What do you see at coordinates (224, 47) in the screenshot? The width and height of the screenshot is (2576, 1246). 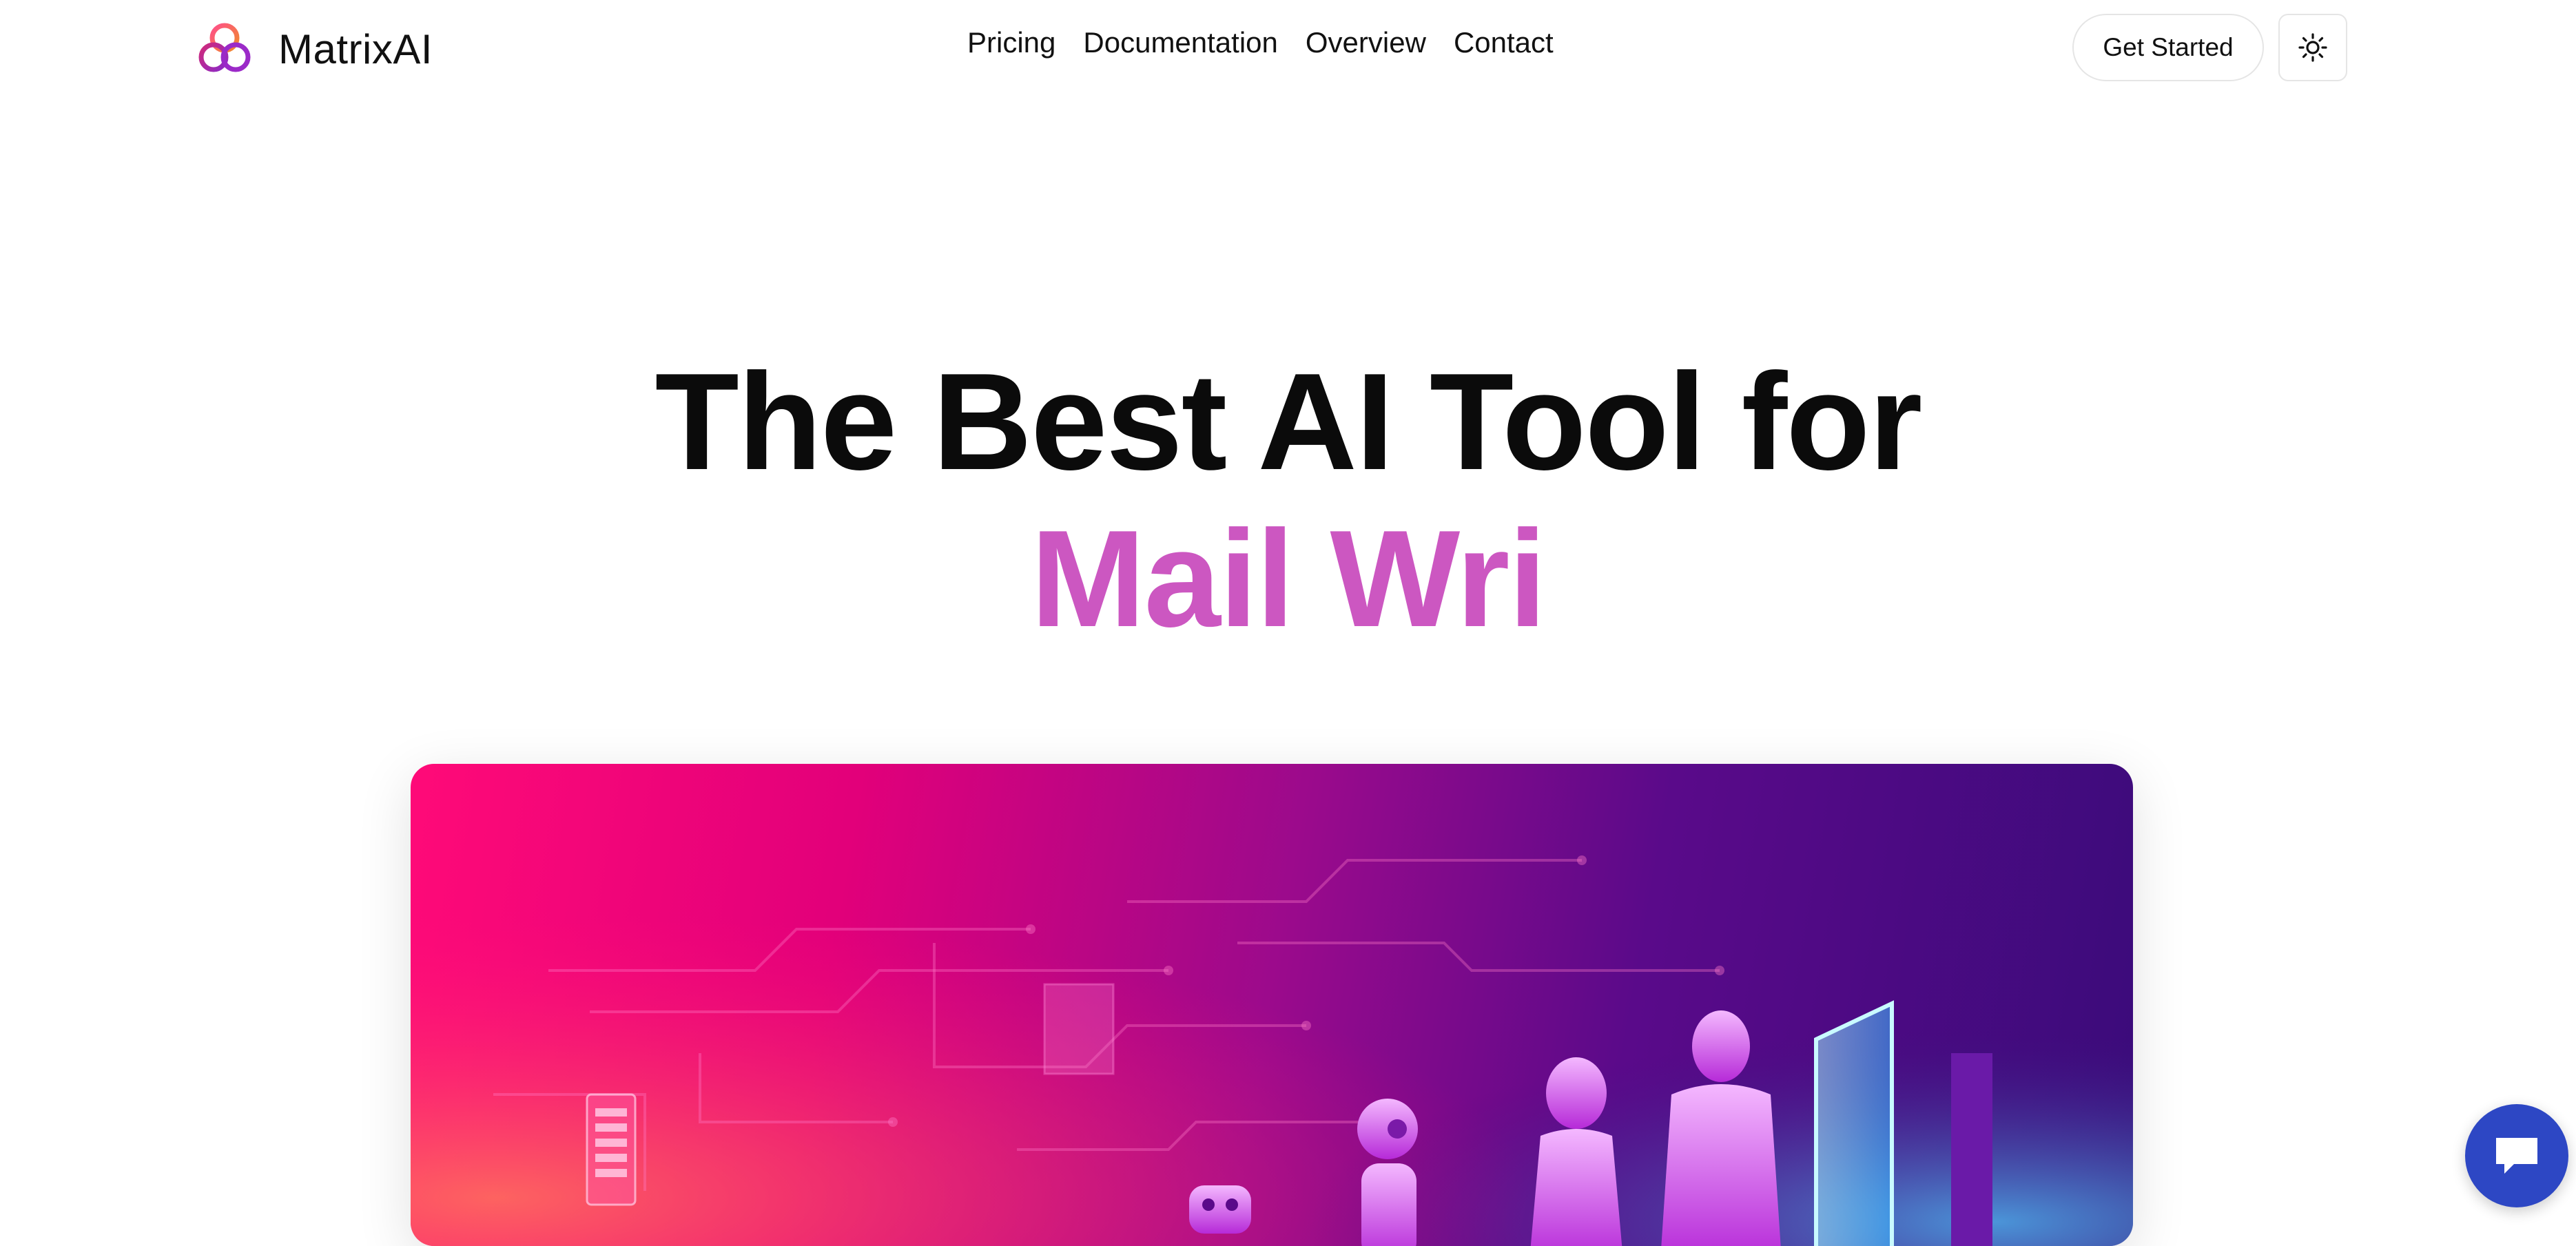 I see `logo-icon` at bounding box center [224, 47].